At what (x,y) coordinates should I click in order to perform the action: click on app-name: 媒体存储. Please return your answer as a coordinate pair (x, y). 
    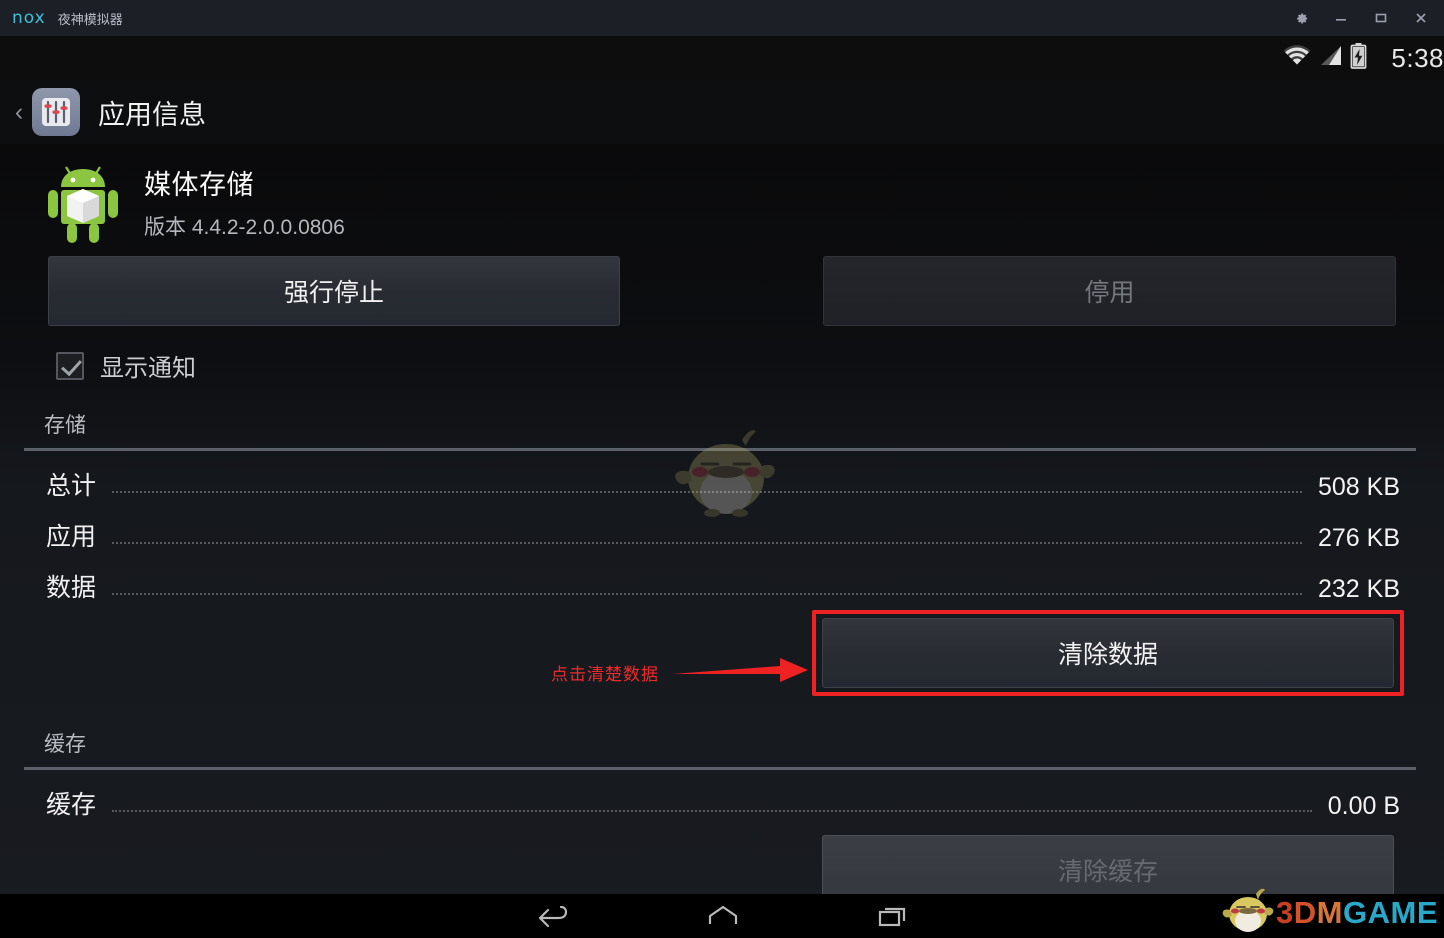
    Looking at the image, I should click on (199, 185).